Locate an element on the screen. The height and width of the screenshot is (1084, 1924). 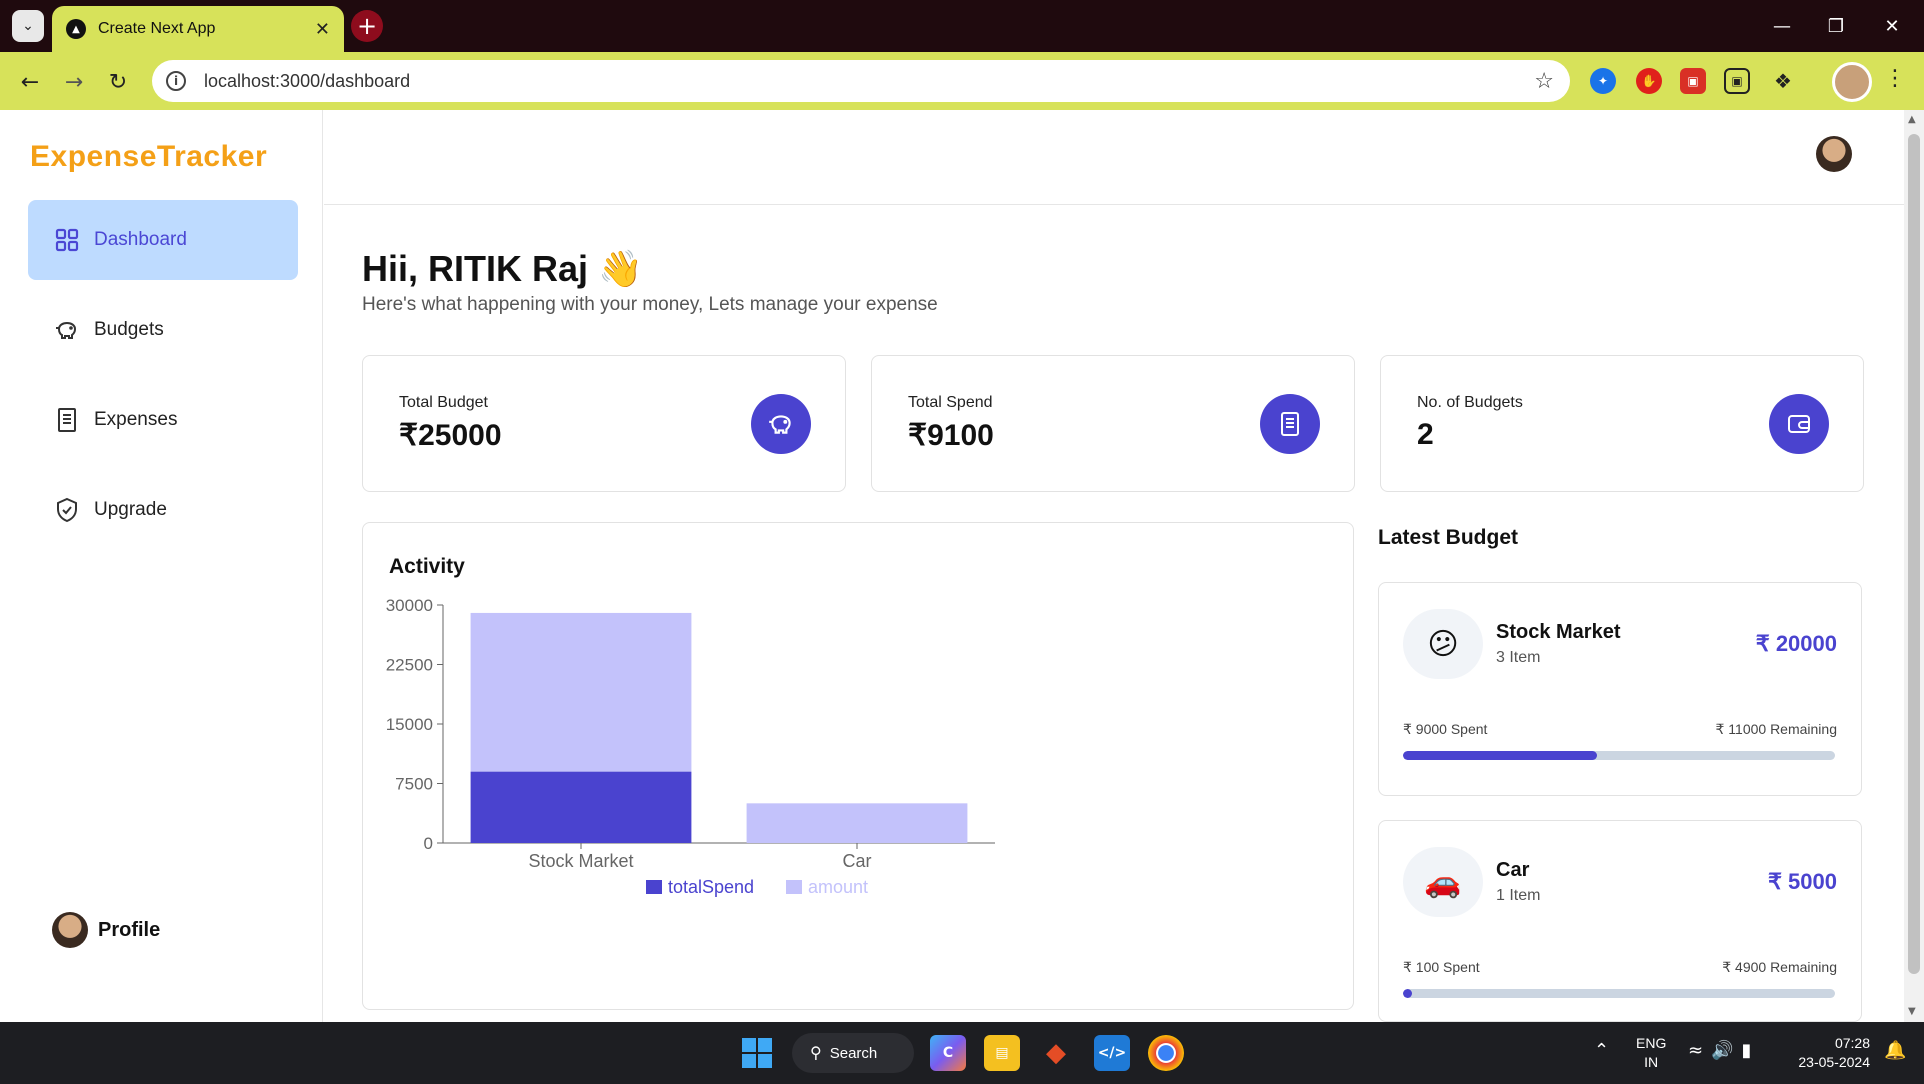
volume-icon: 🔊 is located at coordinates (1726, 1050).